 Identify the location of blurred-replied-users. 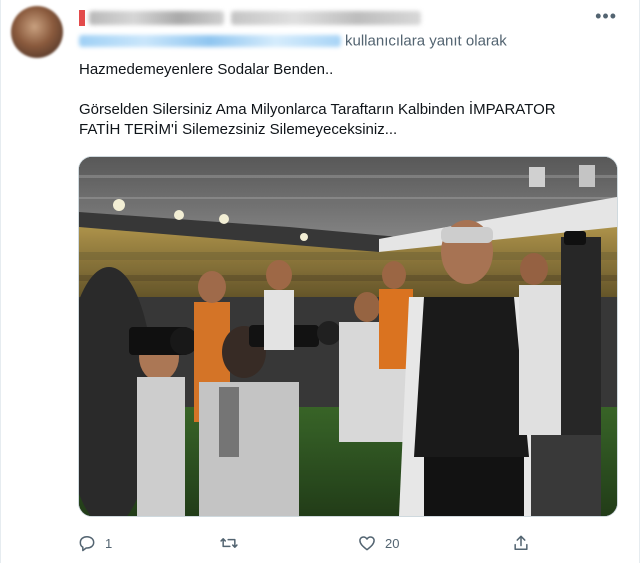
(210, 41).